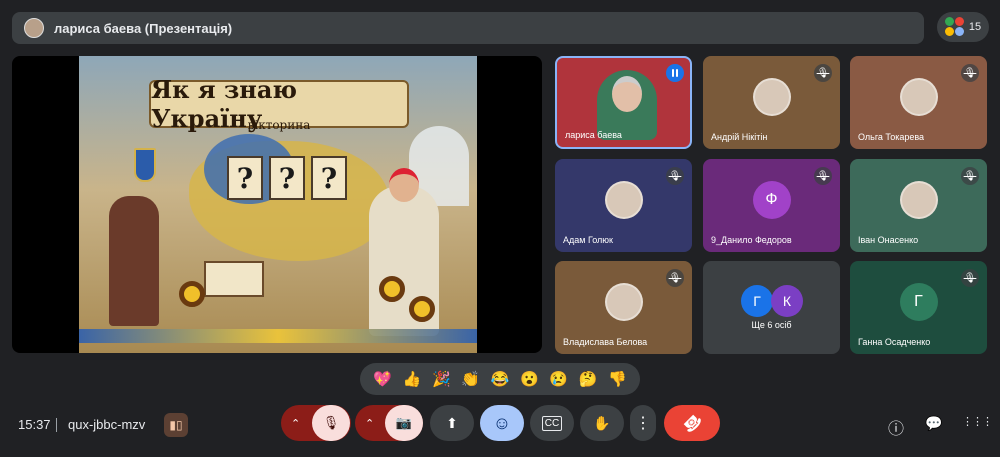 This screenshot has width=1000, height=457. I want to click on participant-name: Адам Голюк, so click(588, 240).